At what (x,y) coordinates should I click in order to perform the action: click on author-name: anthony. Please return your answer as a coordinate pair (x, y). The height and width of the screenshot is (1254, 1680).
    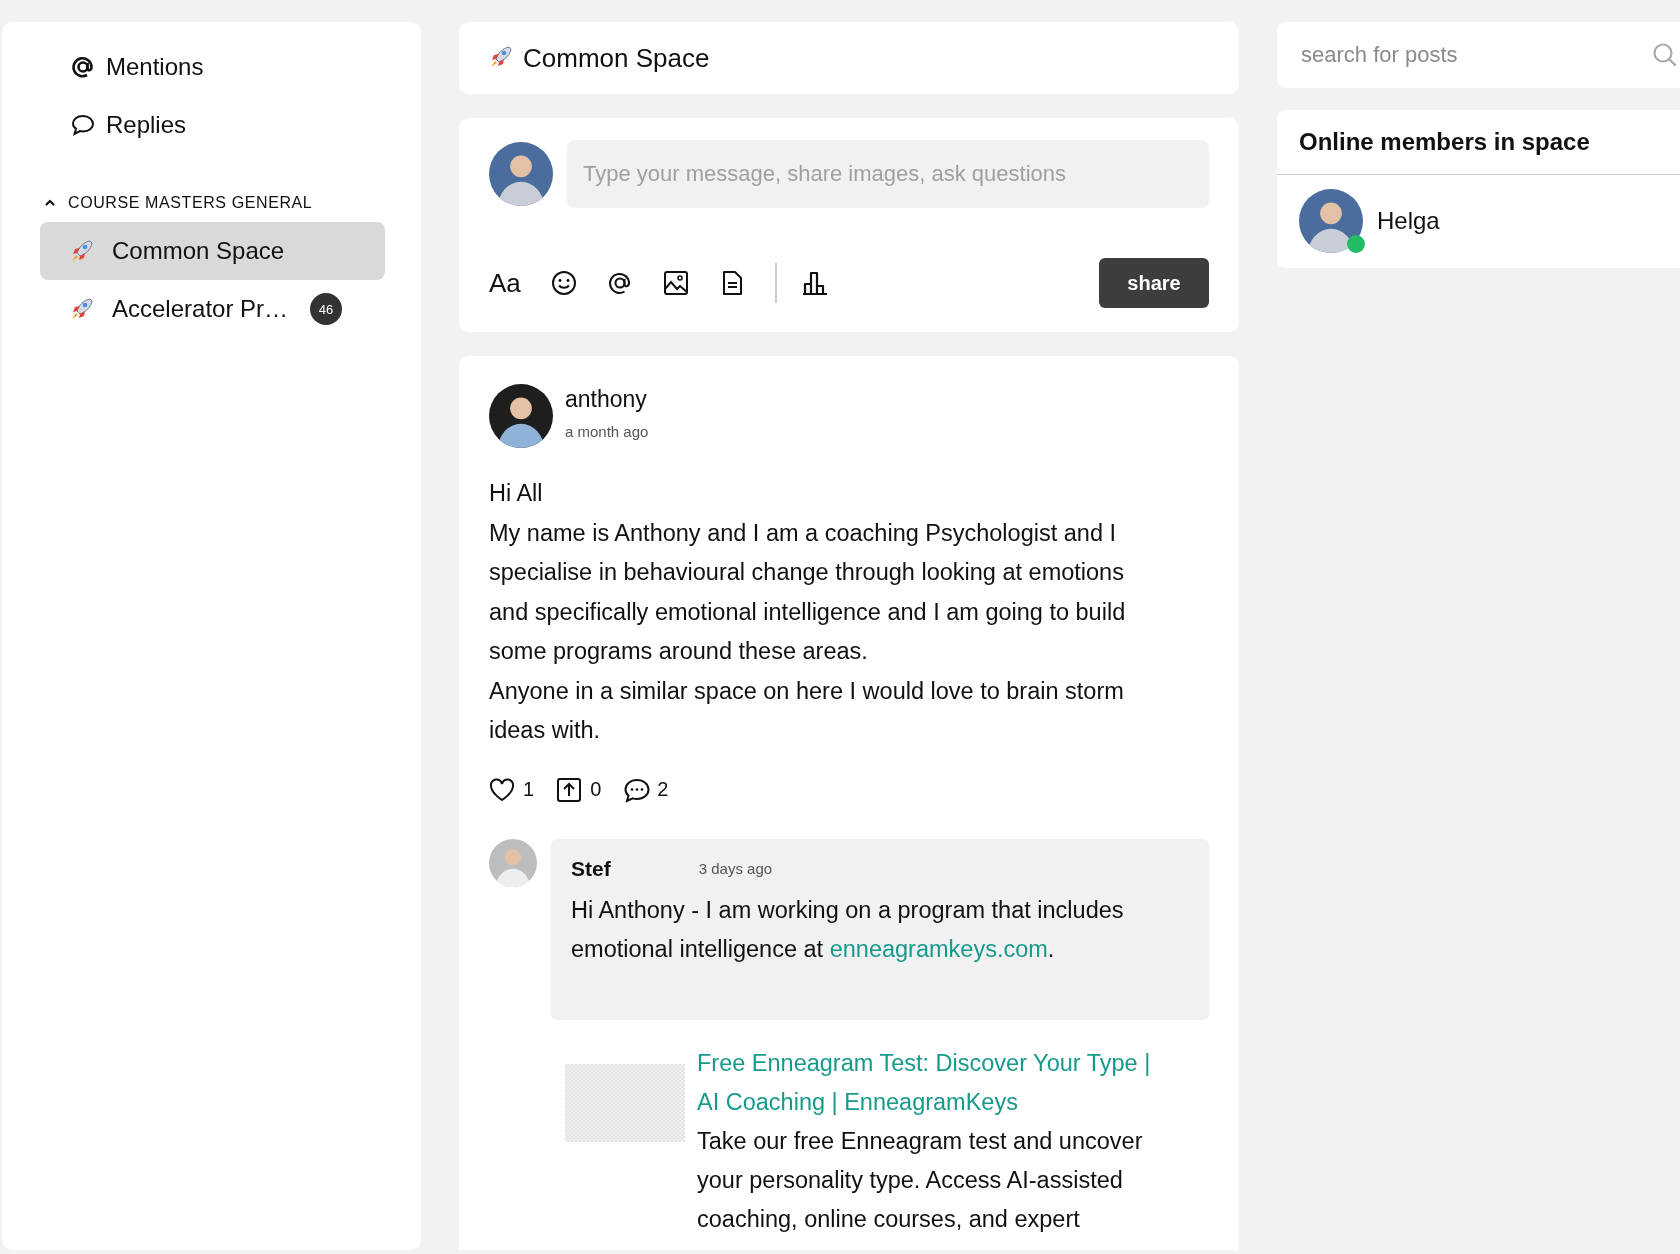
    Looking at the image, I should click on (607, 399).